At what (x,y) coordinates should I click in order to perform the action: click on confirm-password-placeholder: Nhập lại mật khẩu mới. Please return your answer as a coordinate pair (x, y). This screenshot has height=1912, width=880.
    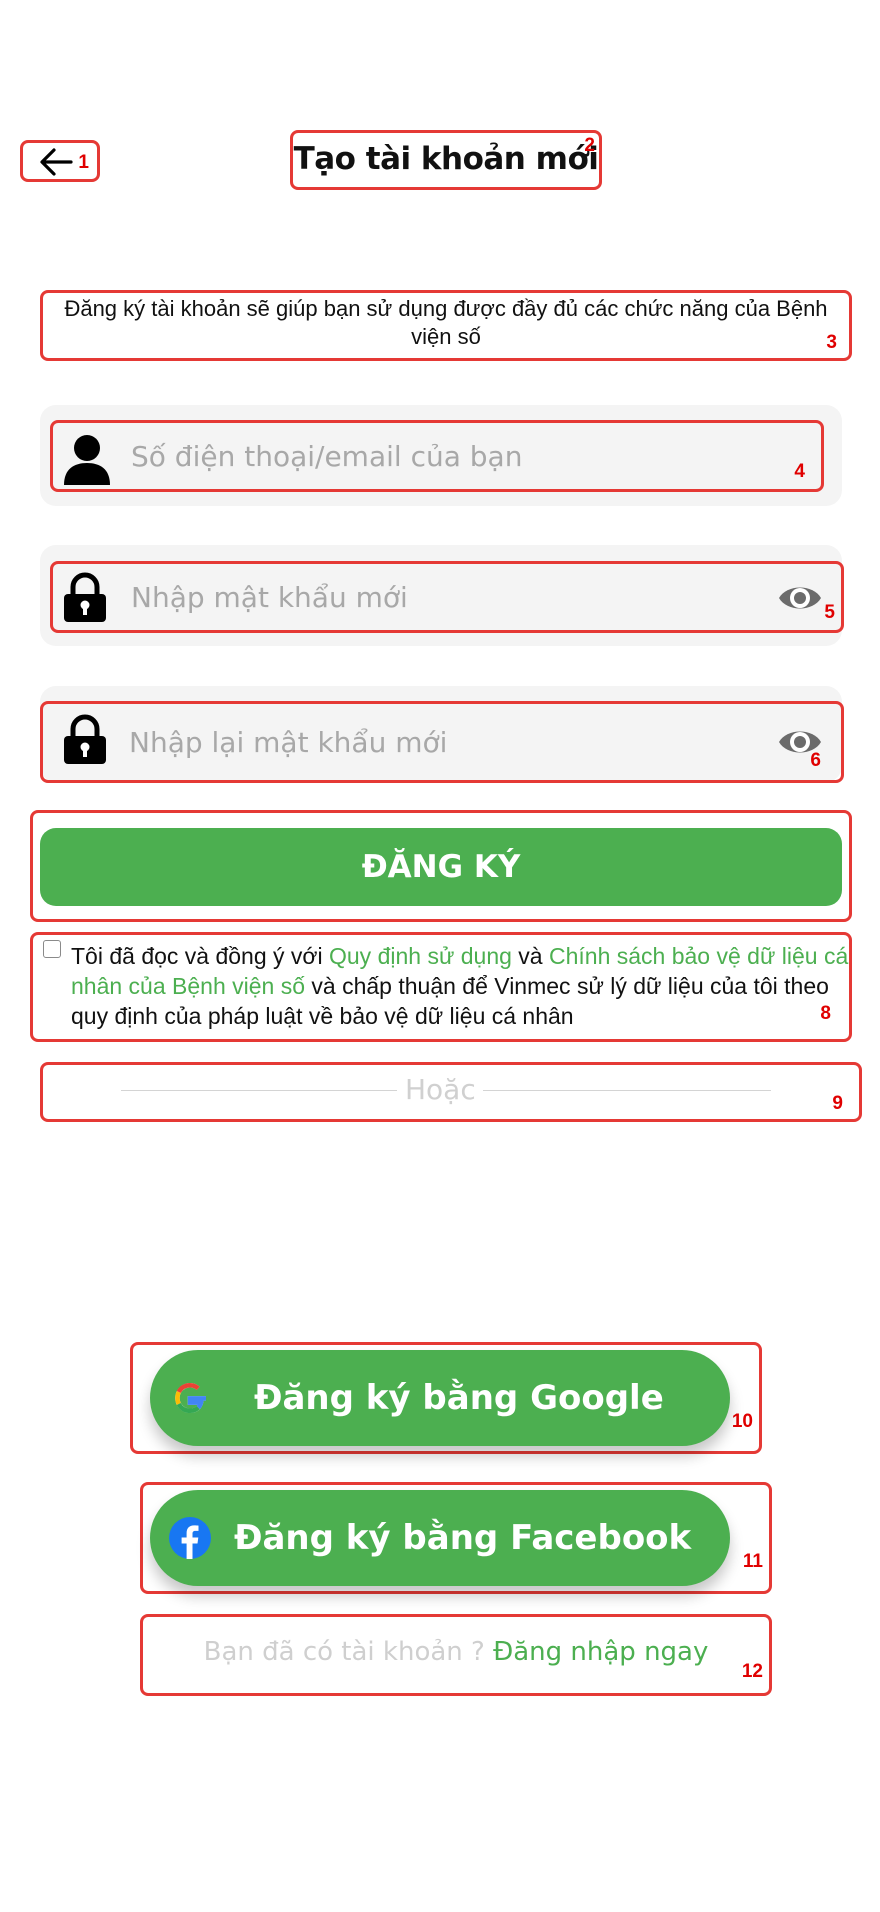
    Looking at the image, I should click on (288, 742).